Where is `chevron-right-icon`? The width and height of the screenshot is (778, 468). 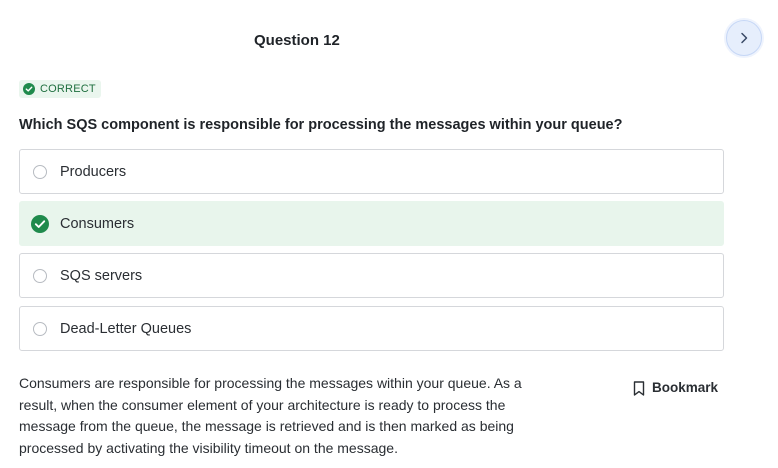 chevron-right-icon is located at coordinates (744, 38).